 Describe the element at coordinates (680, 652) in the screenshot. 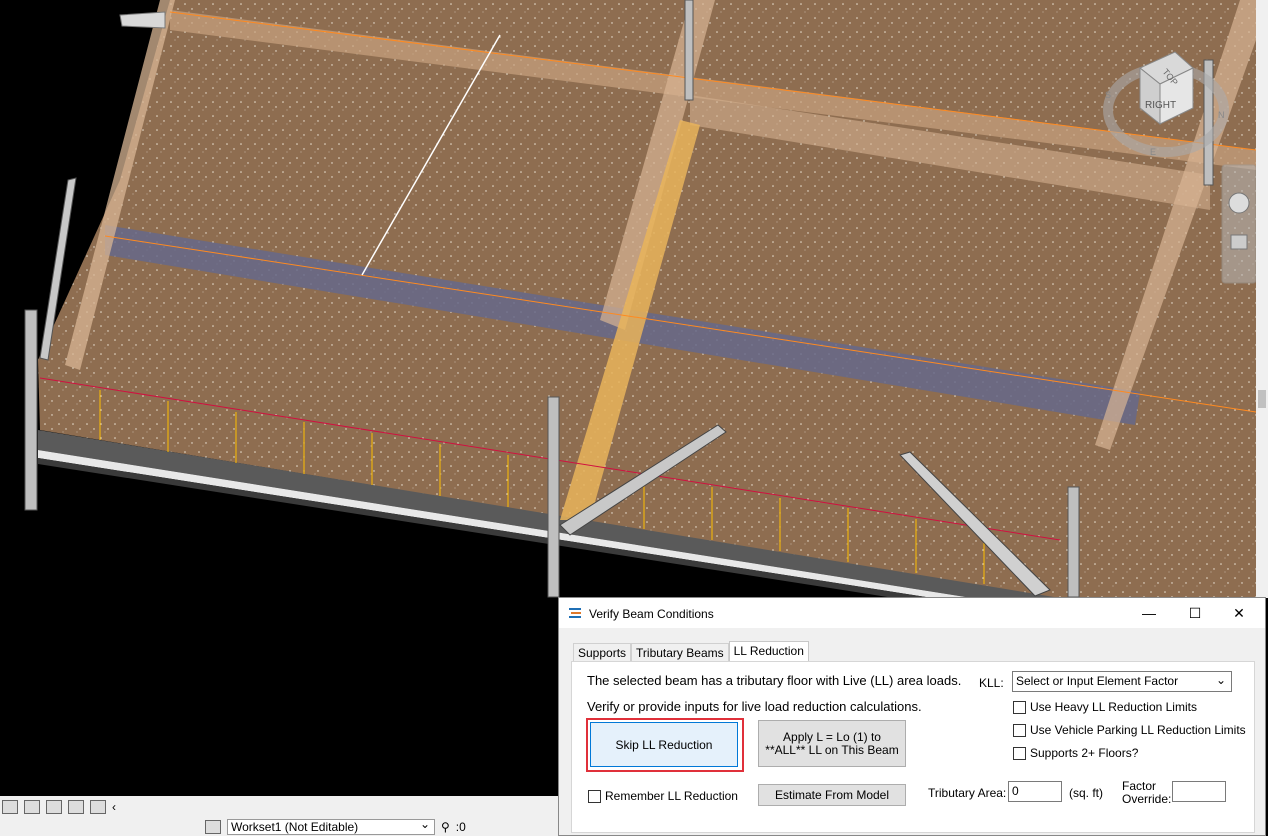

I see `tab-tributary-beams: Tributary Beams` at that location.